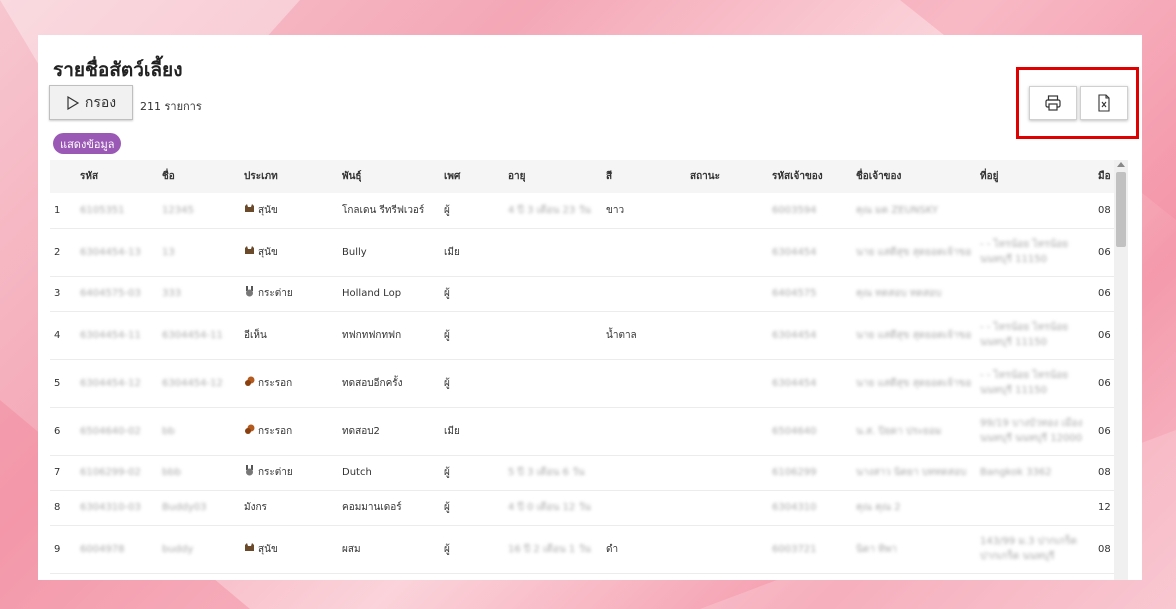 The width and height of the screenshot is (1176, 609). Describe the element at coordinates (1121, 209) in the screenshot. I see `scroll-thumb` at that location.